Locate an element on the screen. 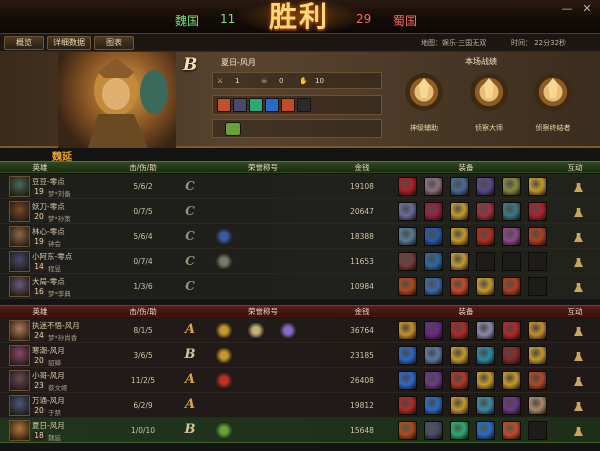  hero-name: 梦*刘备 is located at coordinates (59, 194).